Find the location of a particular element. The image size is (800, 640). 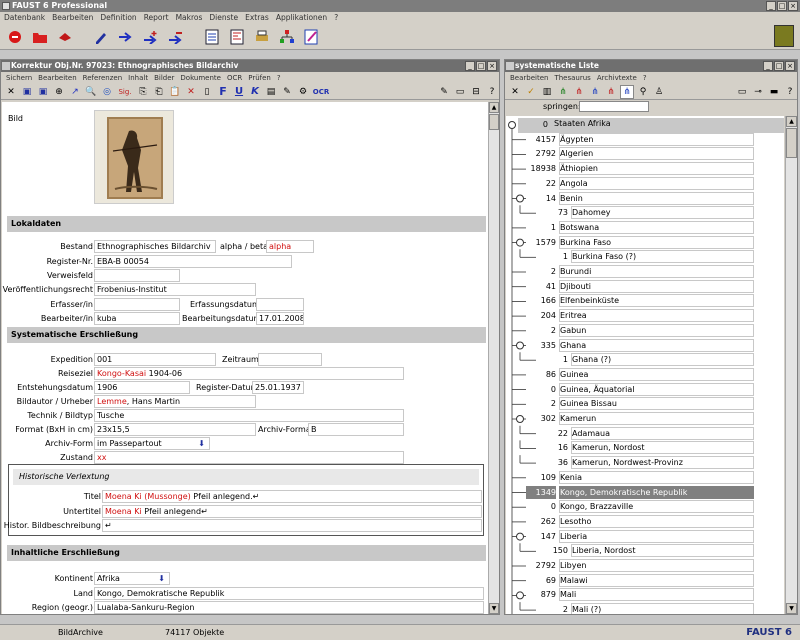

tree-item: 1 Botswana is located at coordinates (645, 228).